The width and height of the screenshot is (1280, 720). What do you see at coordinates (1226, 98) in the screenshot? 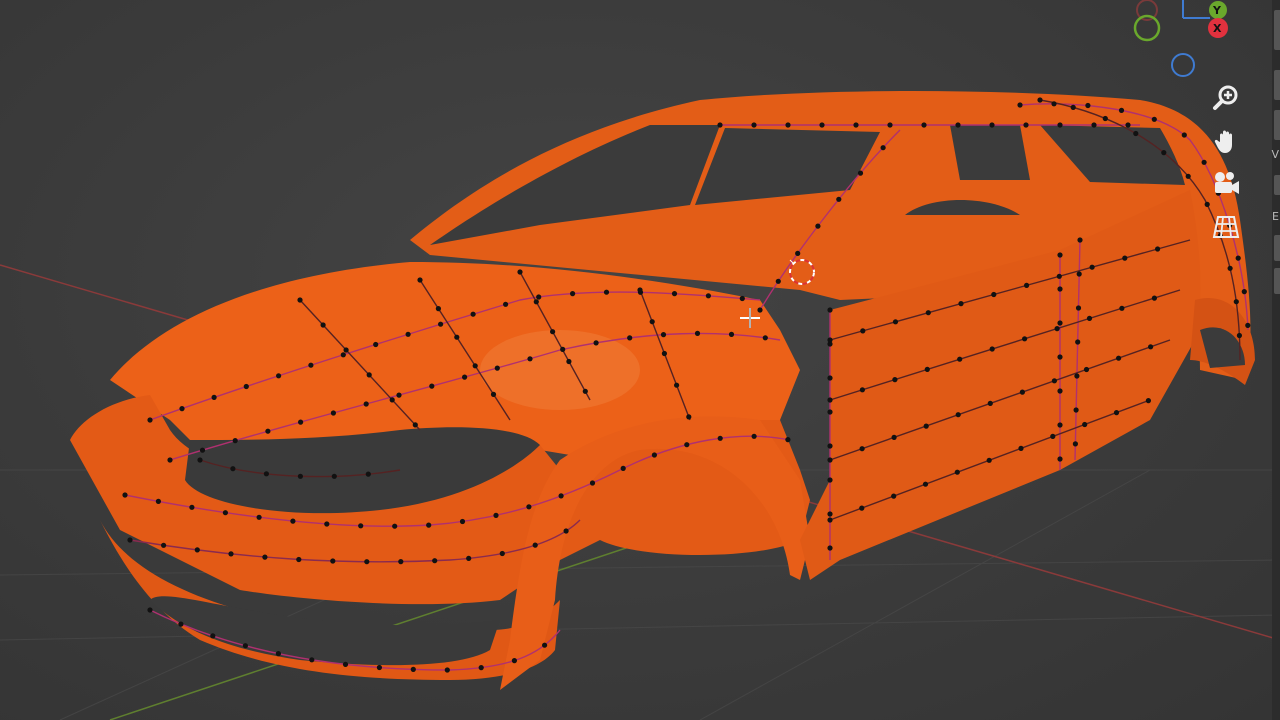
I see `zoom-button` at bounding box center [1226, 98].